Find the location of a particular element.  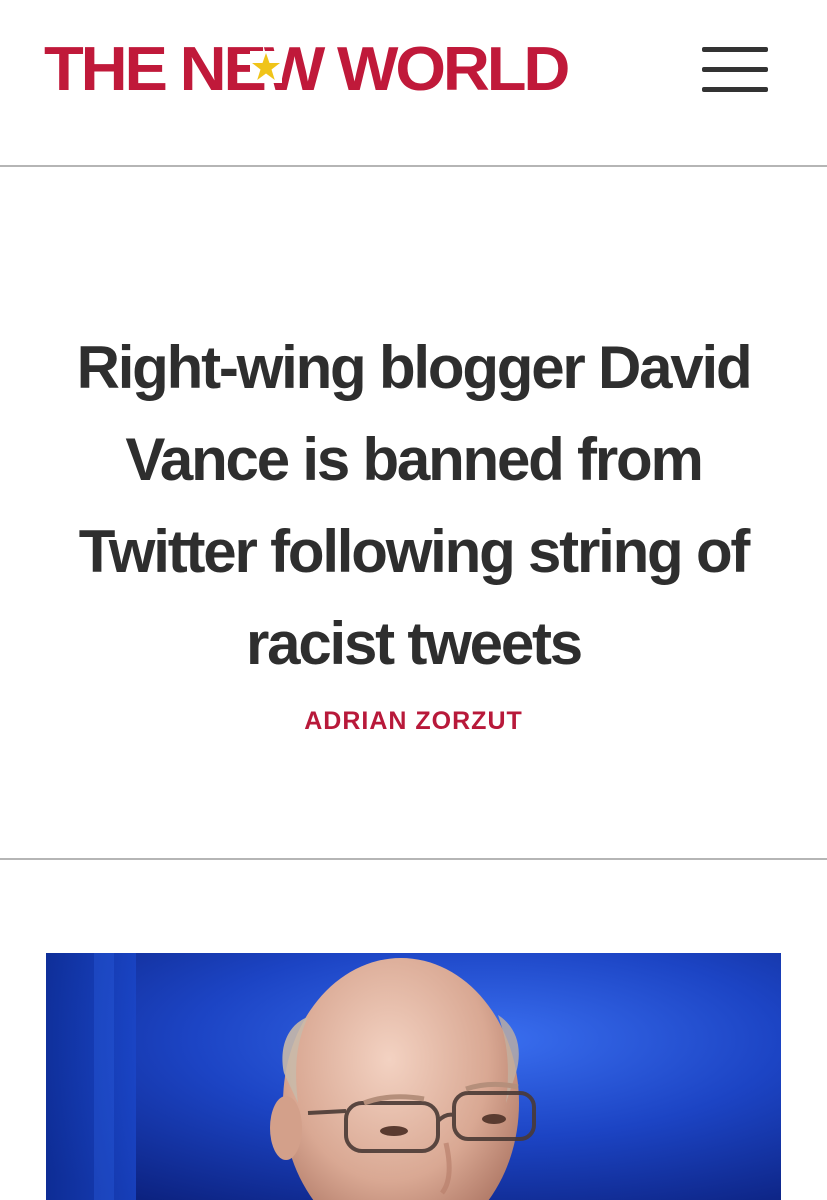

menu-bar-middle is located at coordinates (735, 69).